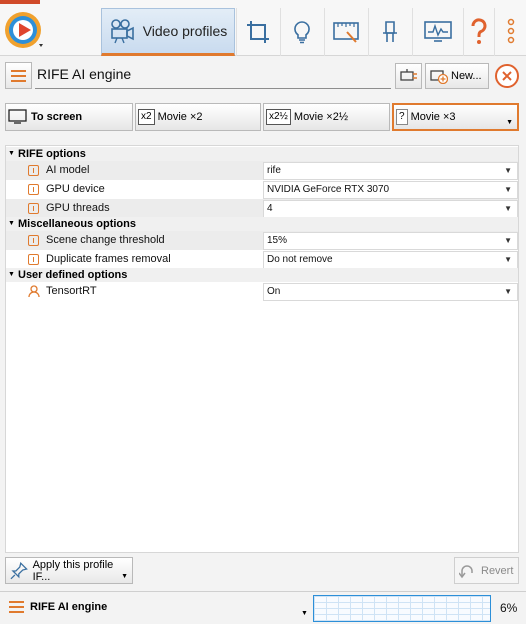 This screenshot has width=526, height=624. I want to click on title-strip, so click(20, 2).